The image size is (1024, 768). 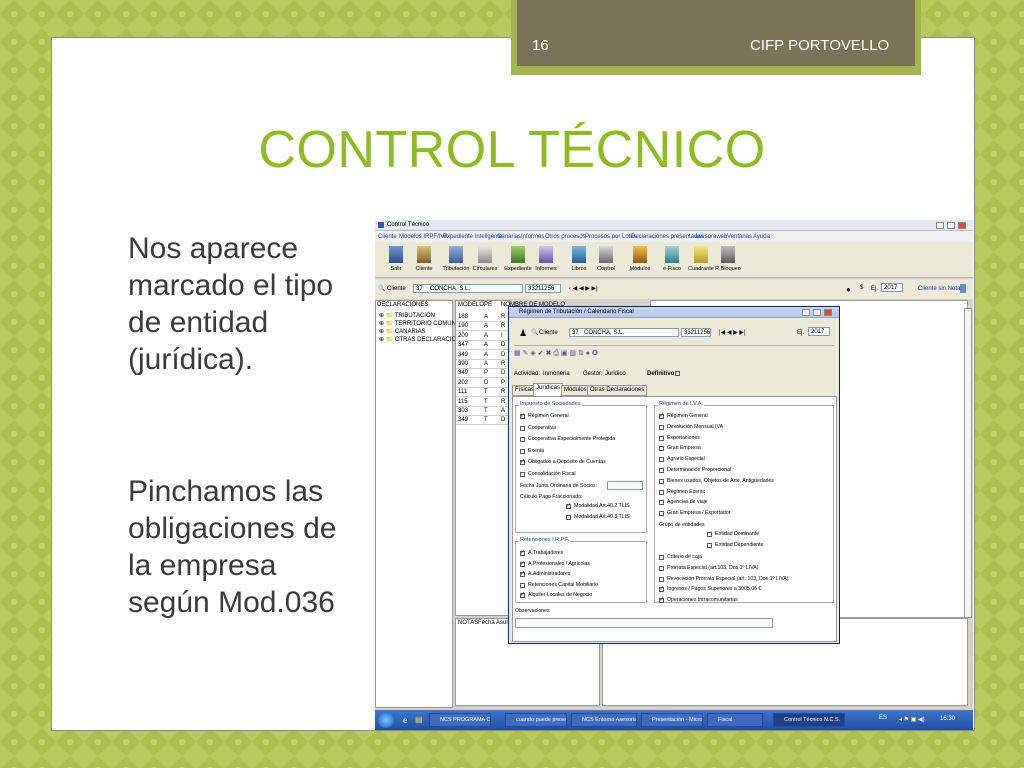 I want to click on toolbar-rbloqueo-button: R.Bloqueo, so click(x=728, y=260).